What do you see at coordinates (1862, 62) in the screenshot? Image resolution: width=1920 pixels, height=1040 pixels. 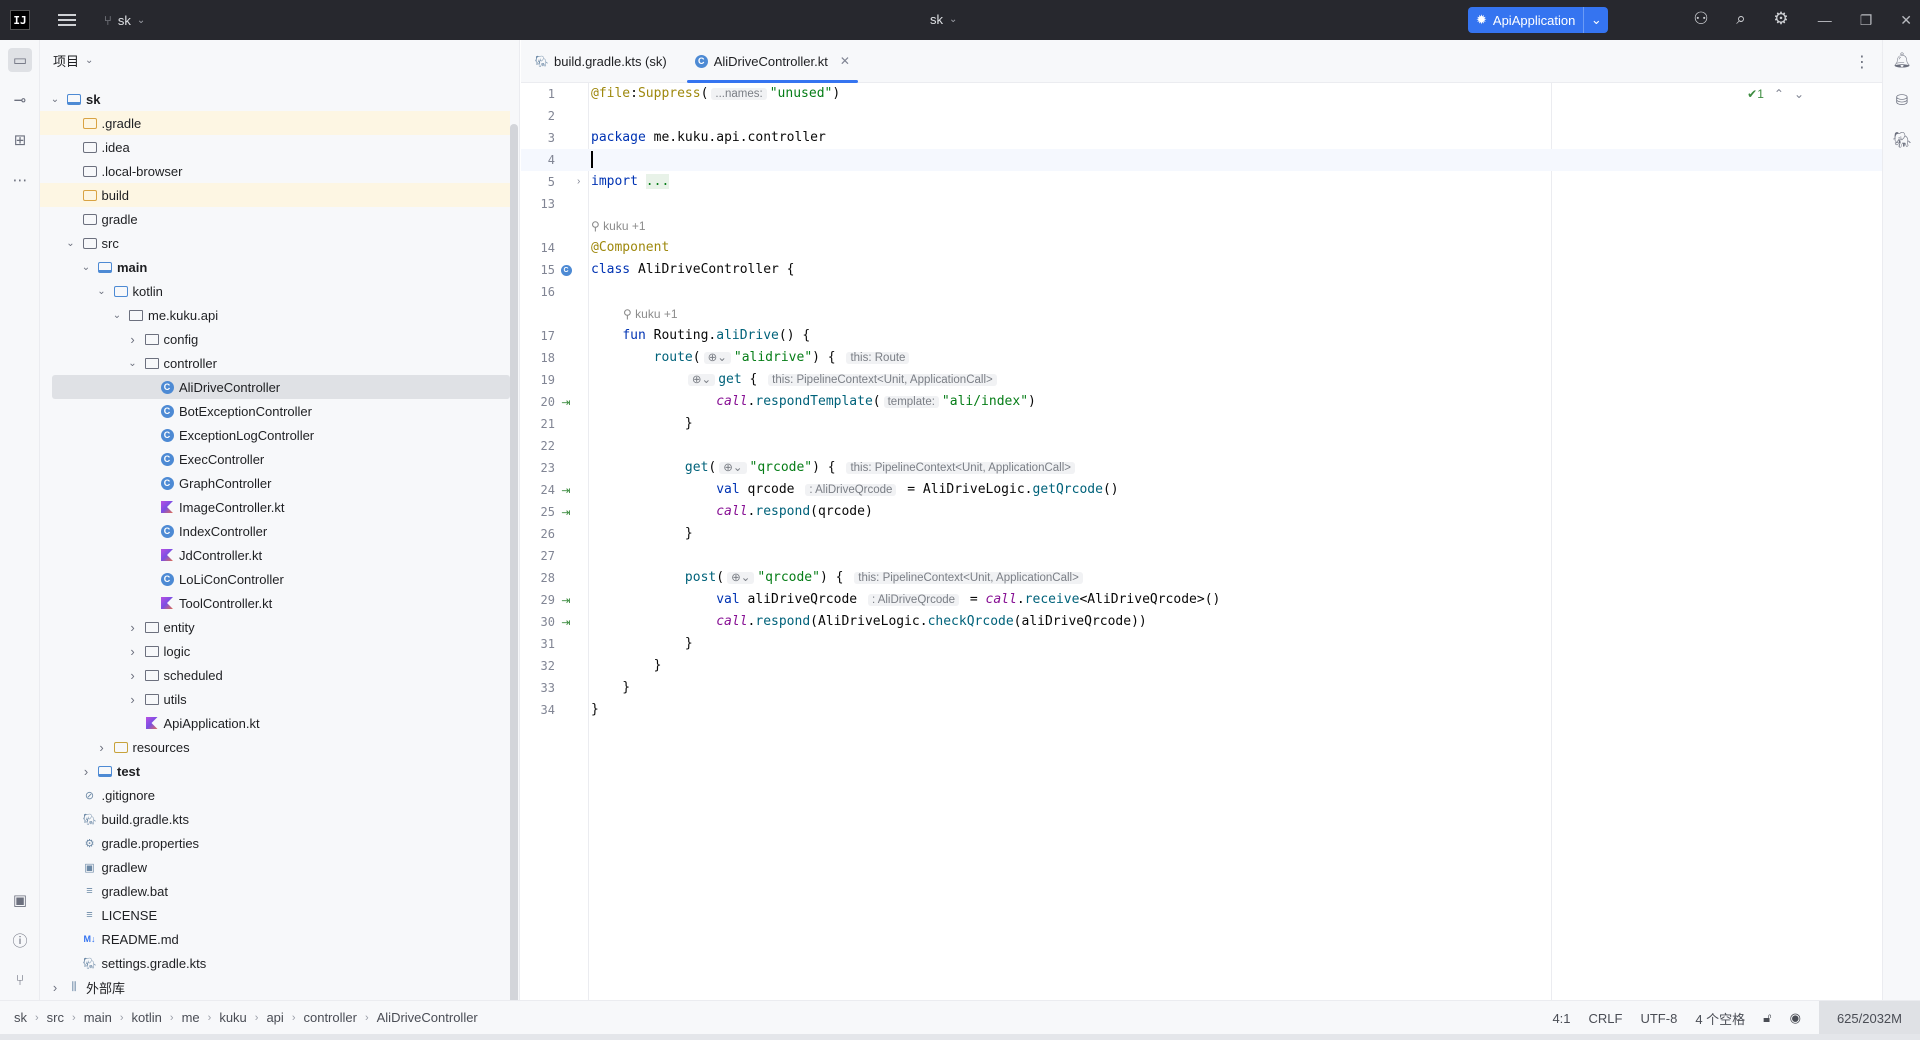 I see `more-vertical-icon: ⋮` at bounding box center [1862, 62].